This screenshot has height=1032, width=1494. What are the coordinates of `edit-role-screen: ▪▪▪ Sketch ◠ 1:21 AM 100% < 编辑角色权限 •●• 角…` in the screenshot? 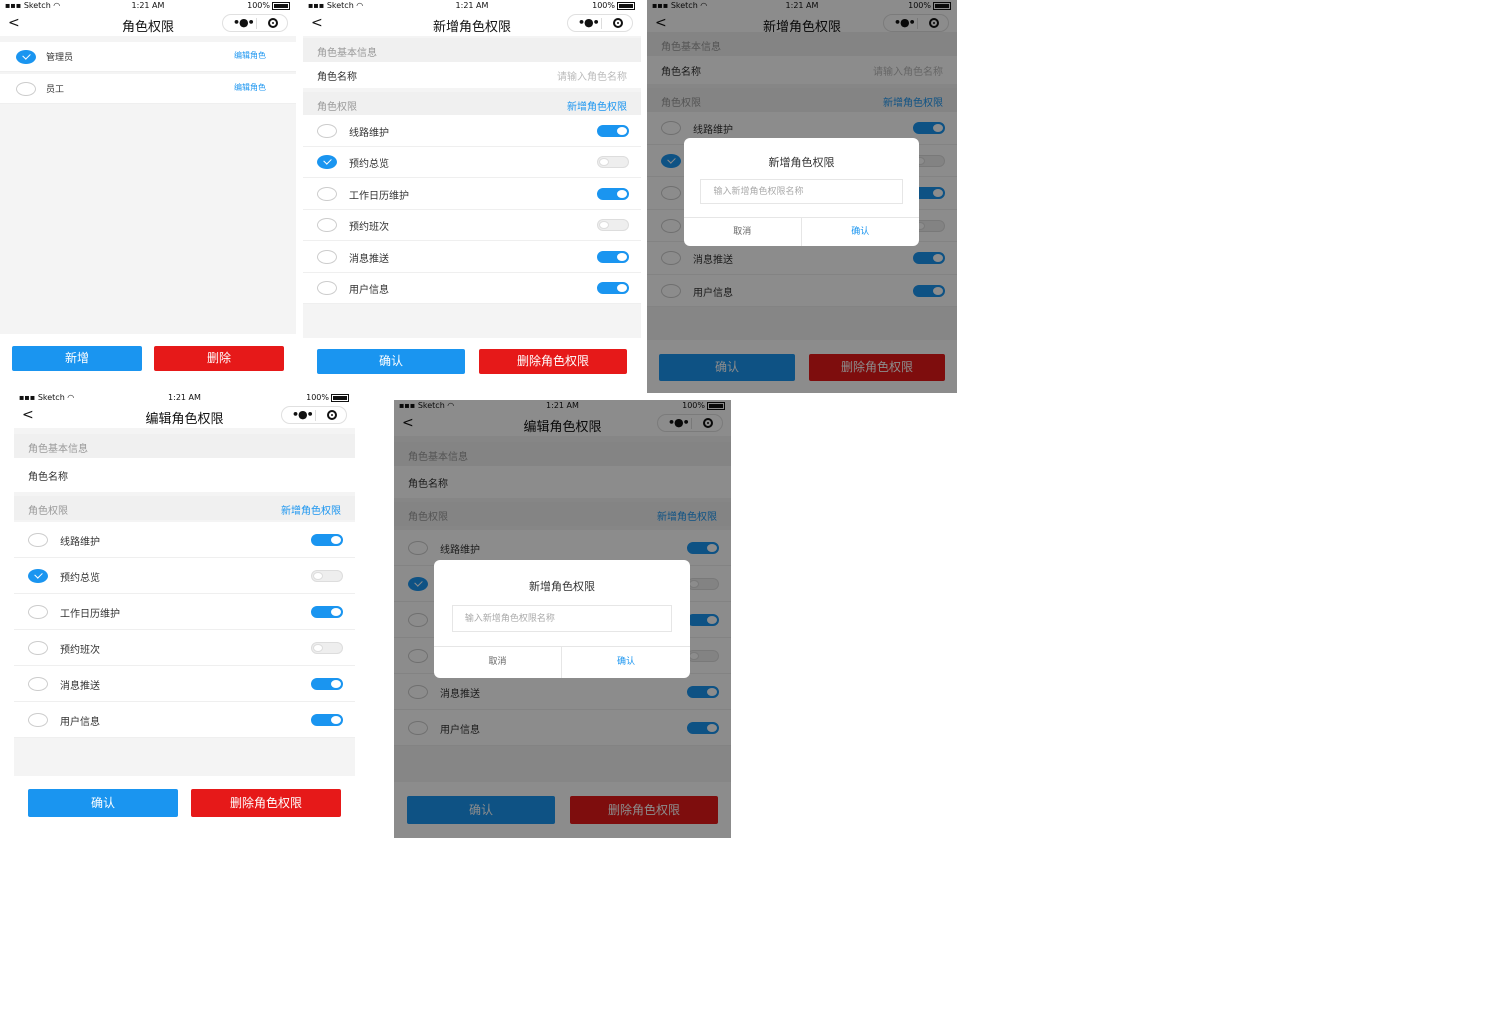 It's located at (184, 612).